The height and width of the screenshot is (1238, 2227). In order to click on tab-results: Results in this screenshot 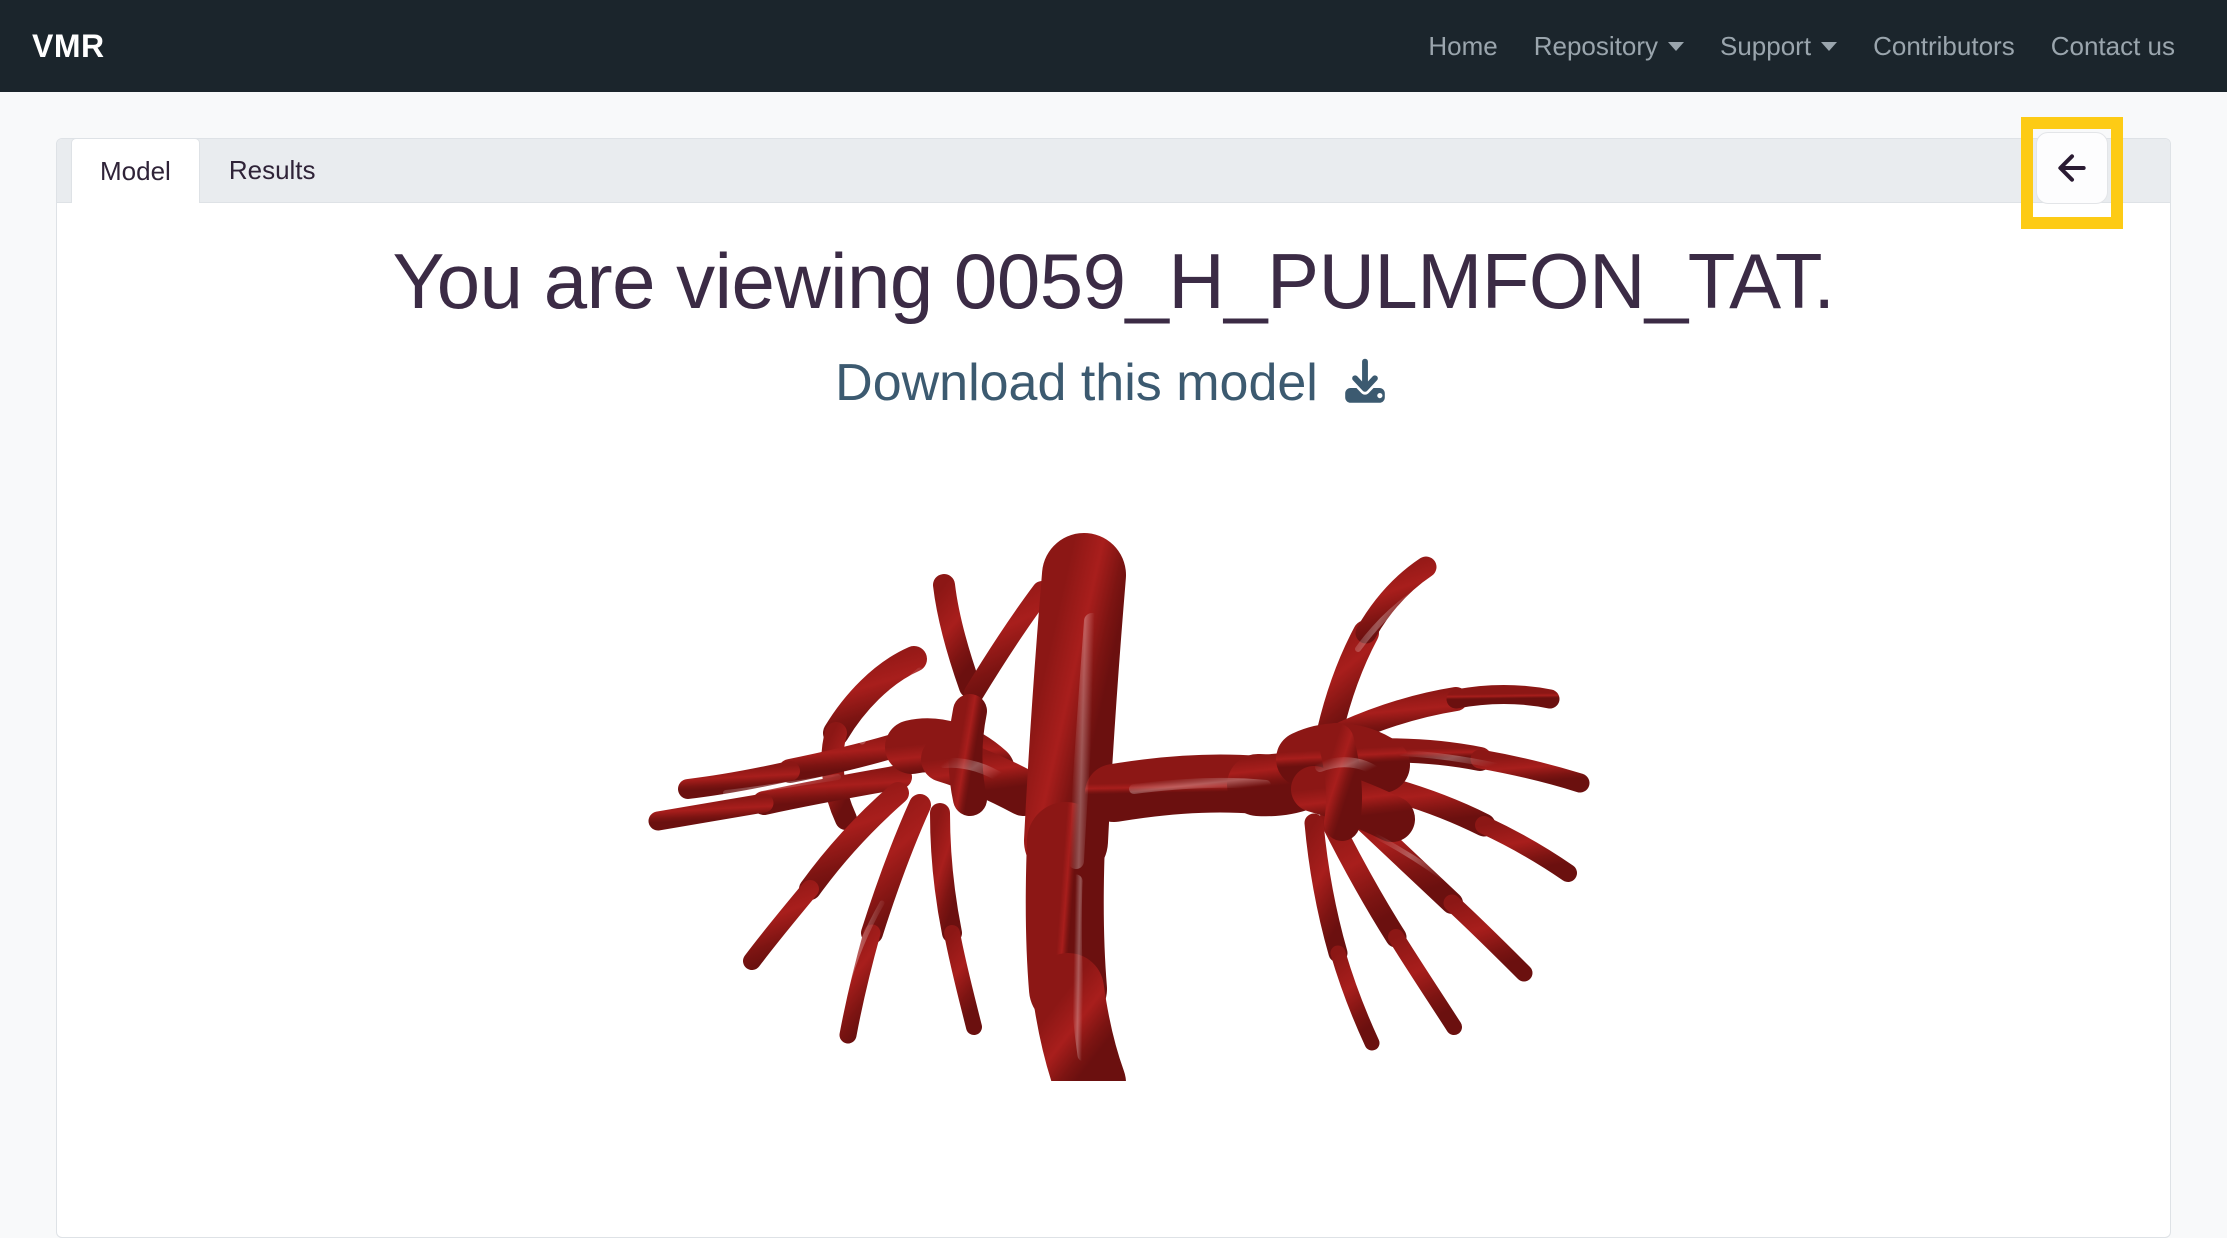, I will do `click(272, 170)`.